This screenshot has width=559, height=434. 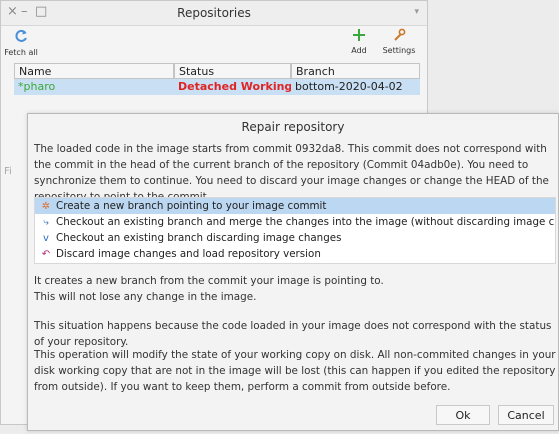 What do you see at coordinates (359, 50) in the screenshot?
I see `add-label: Add` at bounding box center [359, 50].